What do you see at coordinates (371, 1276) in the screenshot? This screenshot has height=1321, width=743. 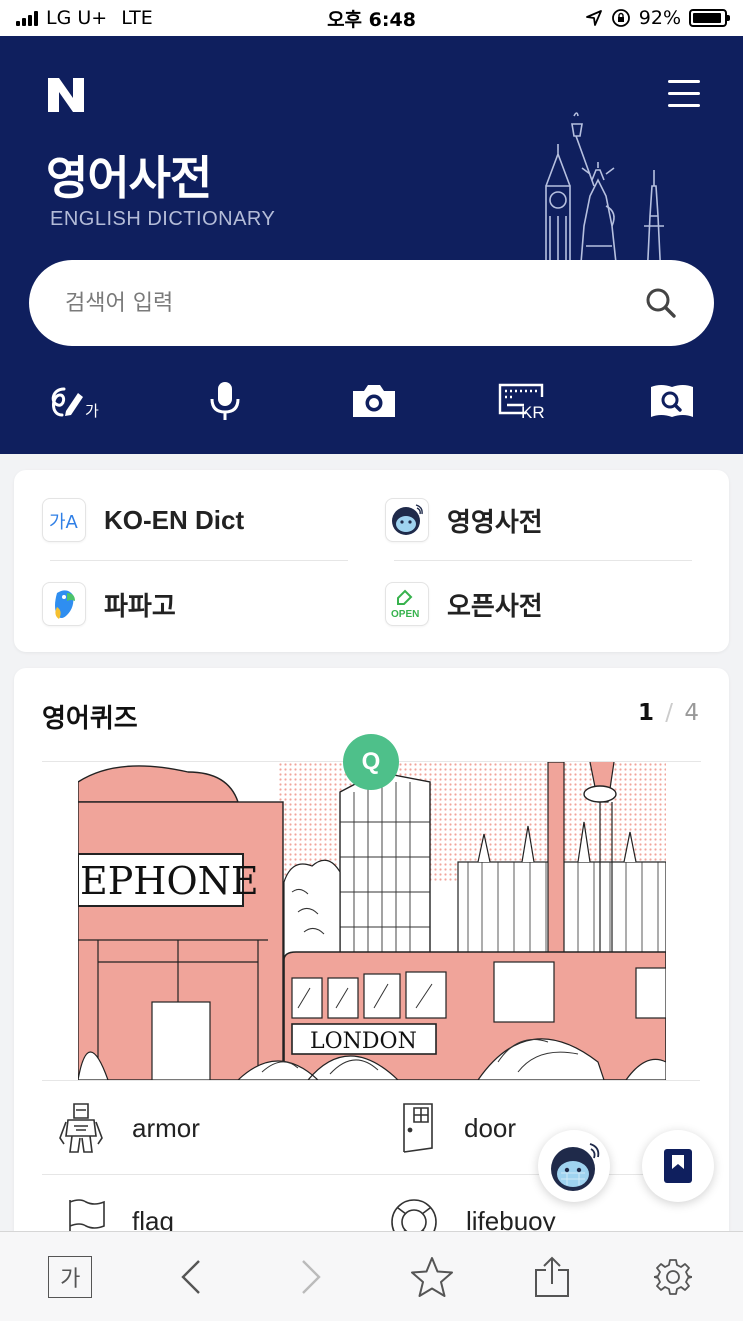 I see `browser-toolbar: 가` at bounding box center [371, 1276].